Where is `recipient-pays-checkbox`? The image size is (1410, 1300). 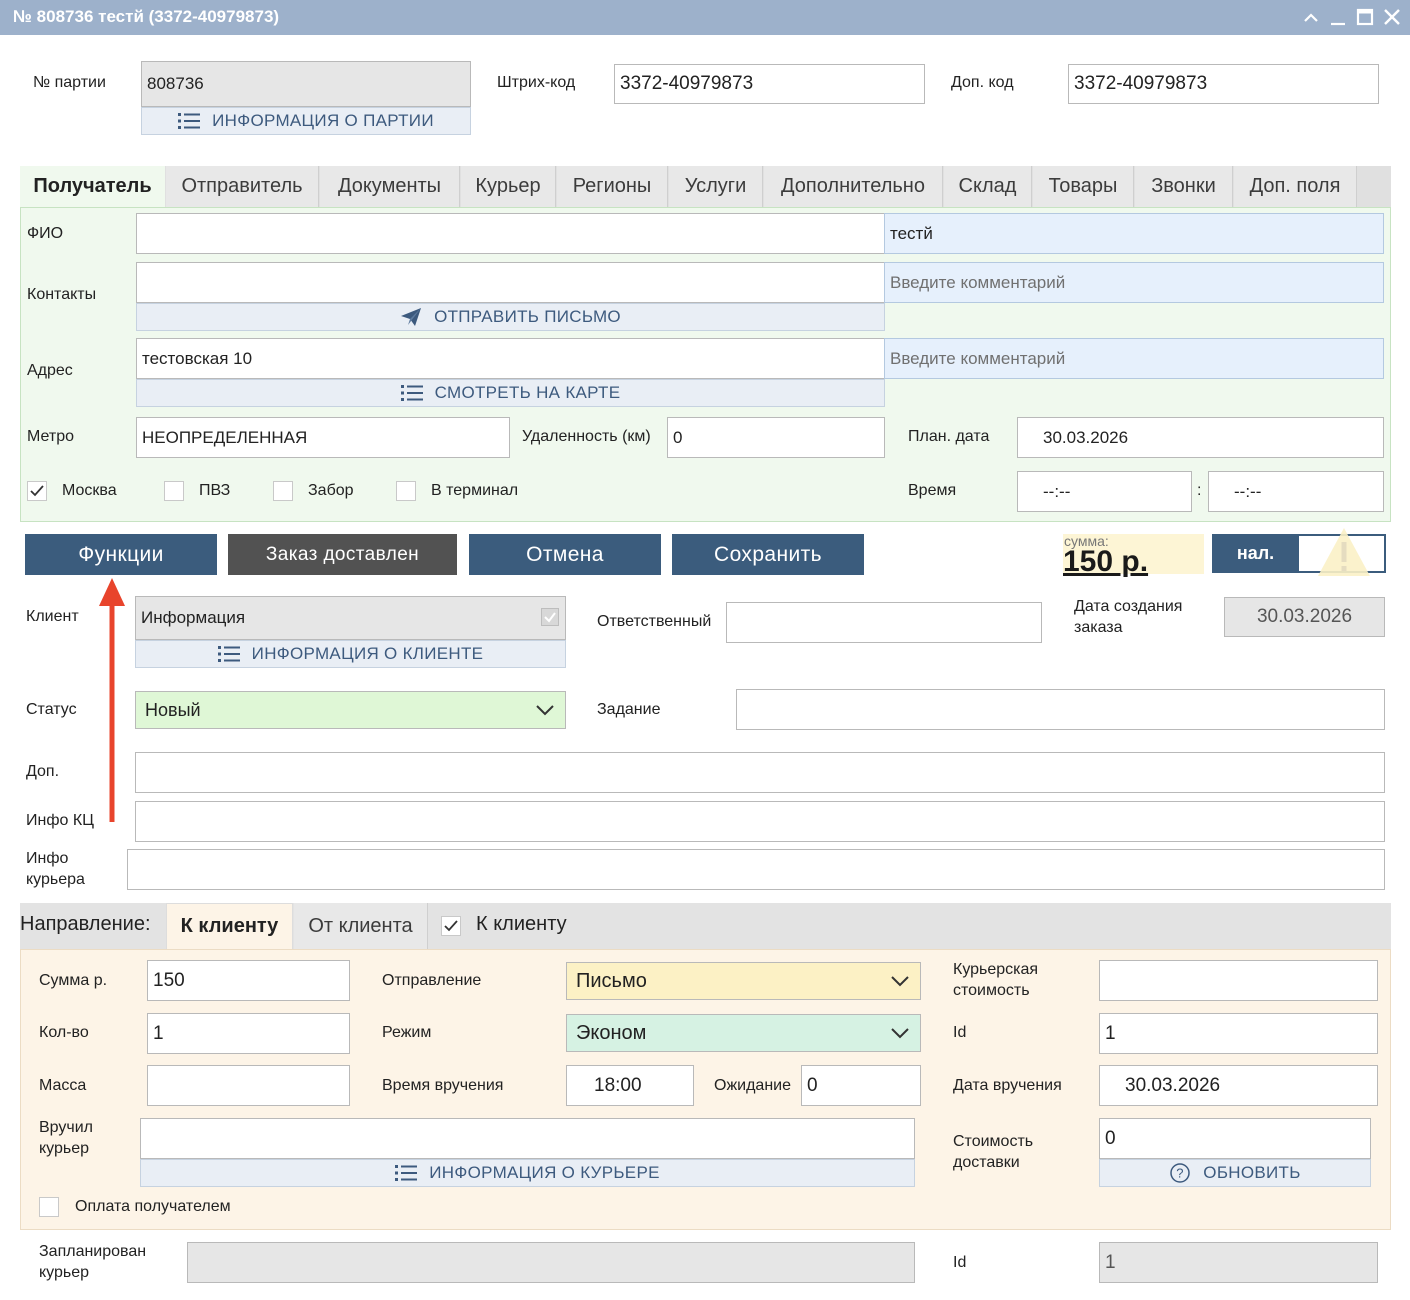
recipient-pays-checkbox is located at coordinates (49, 1207).